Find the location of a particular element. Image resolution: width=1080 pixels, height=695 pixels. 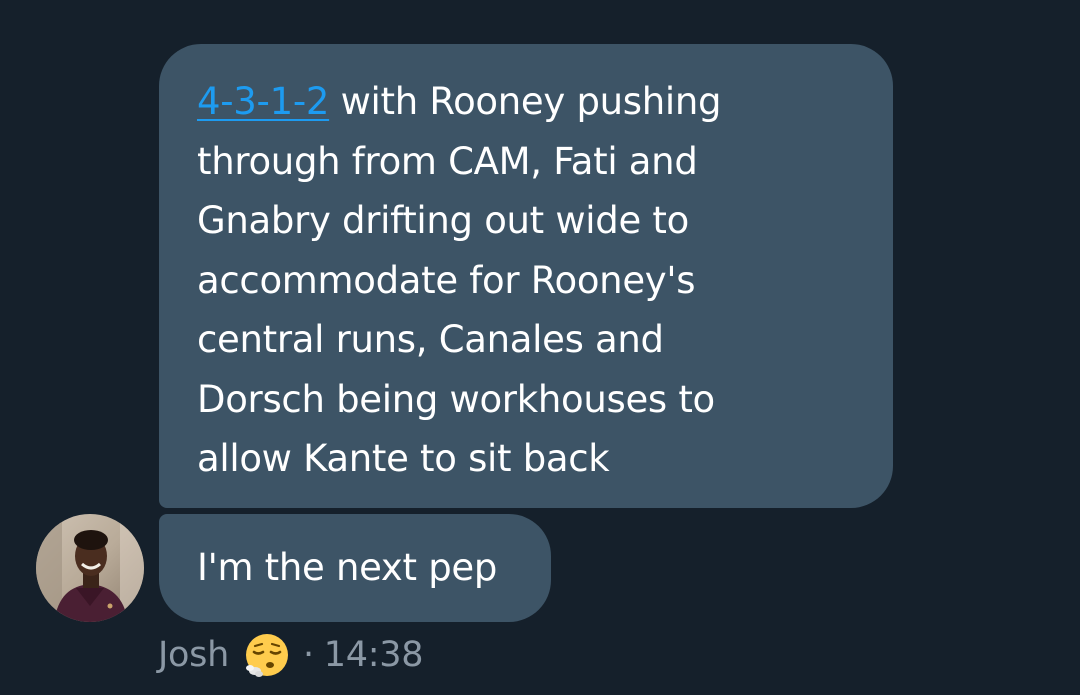

message-line: Dorsch being workhouses to is located at coordinates (456, 399).